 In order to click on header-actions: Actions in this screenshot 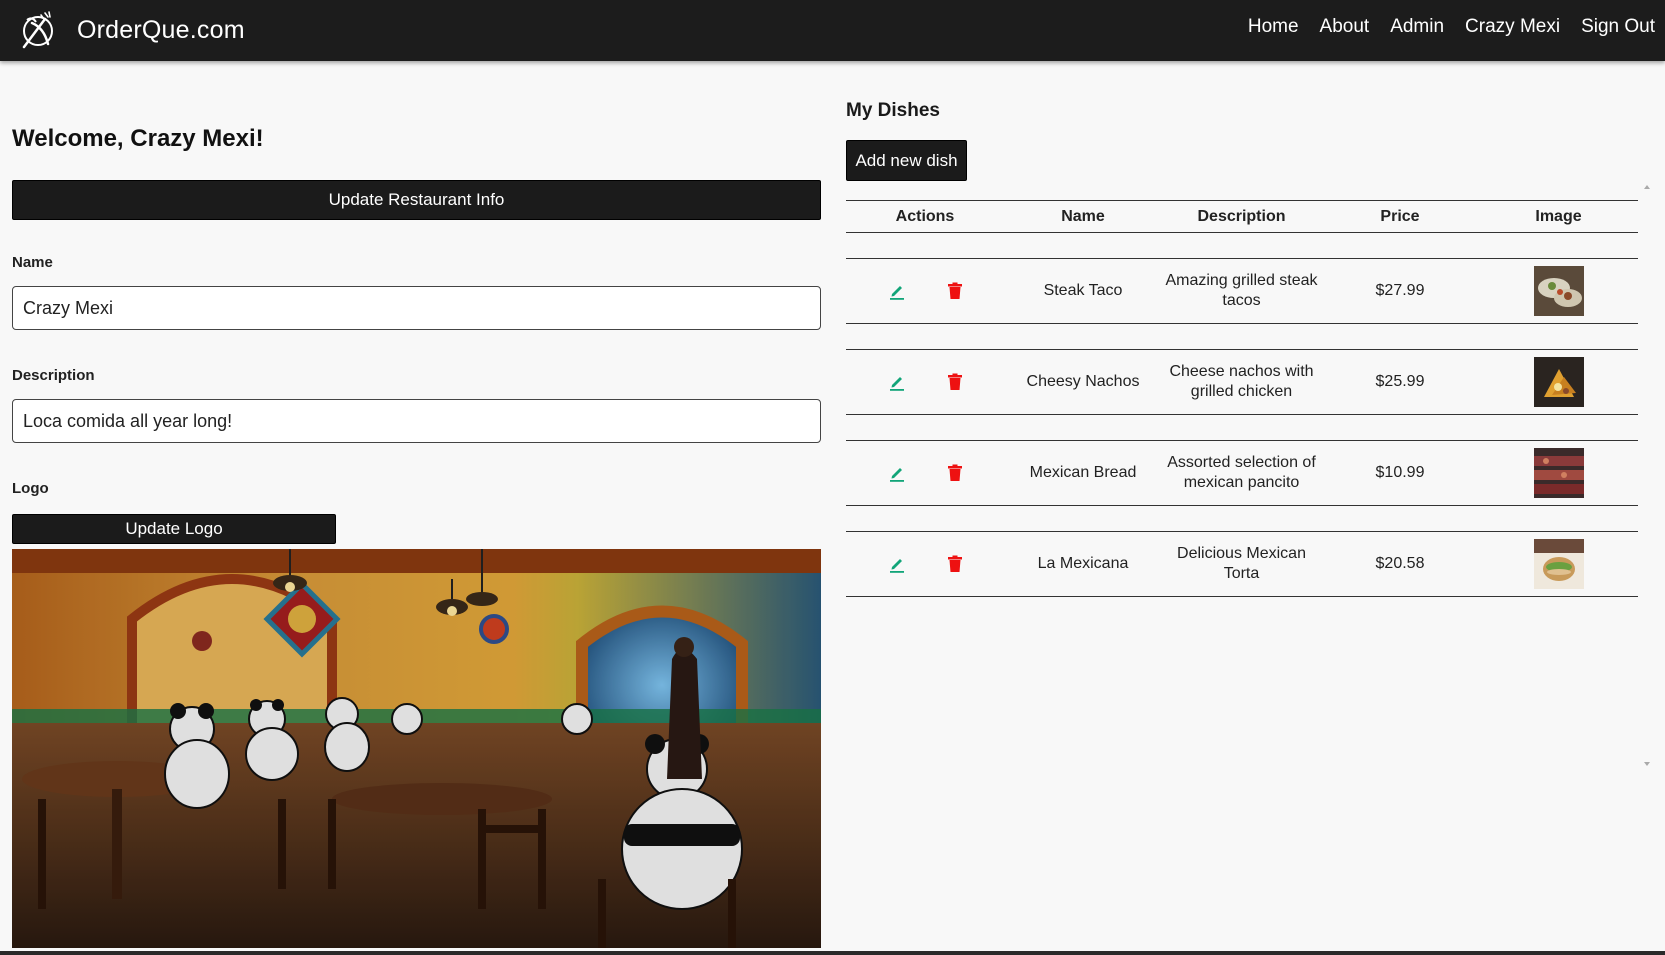, I will do `click(925, 216)`.